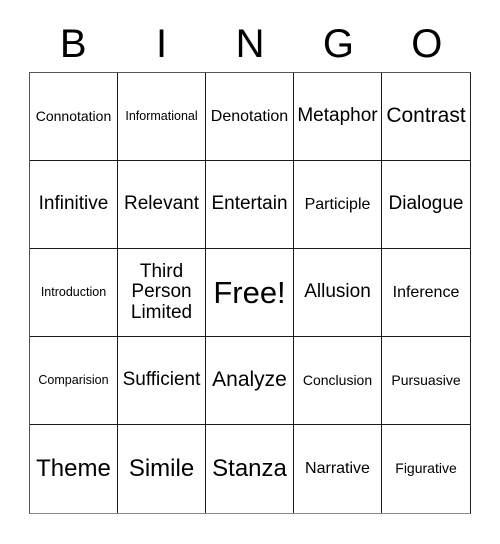 The image size is (500, 544). I want to click on bingo-cell: Introduction, so click(74, 293).